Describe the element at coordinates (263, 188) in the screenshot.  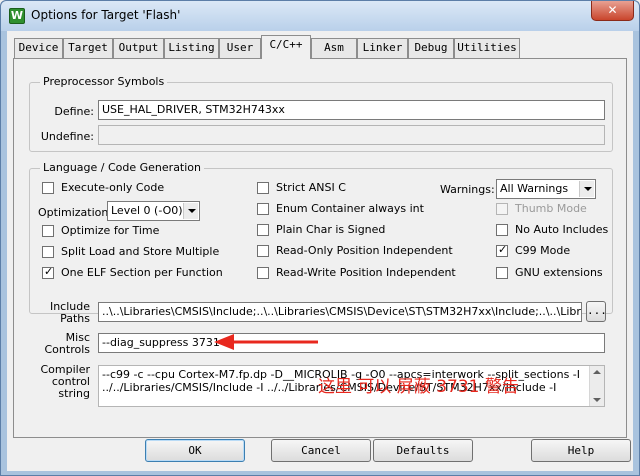
I see `strict-ansi-box` at that location.